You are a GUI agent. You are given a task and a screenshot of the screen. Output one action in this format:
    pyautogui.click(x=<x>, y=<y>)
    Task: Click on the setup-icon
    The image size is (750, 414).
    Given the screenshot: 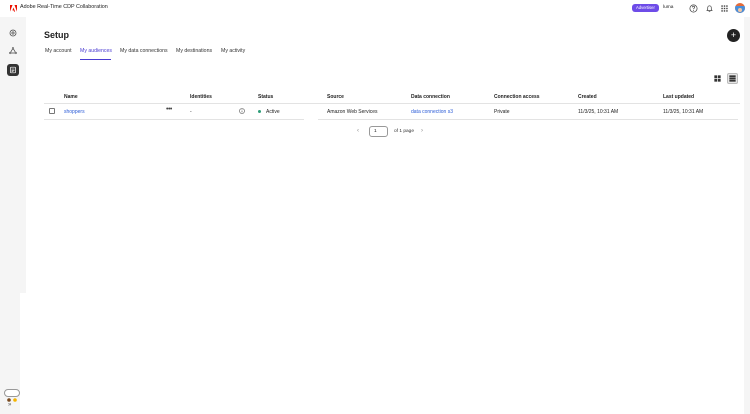 What is the action you would take?
    pyautogui.click(x=13, y=70)
    